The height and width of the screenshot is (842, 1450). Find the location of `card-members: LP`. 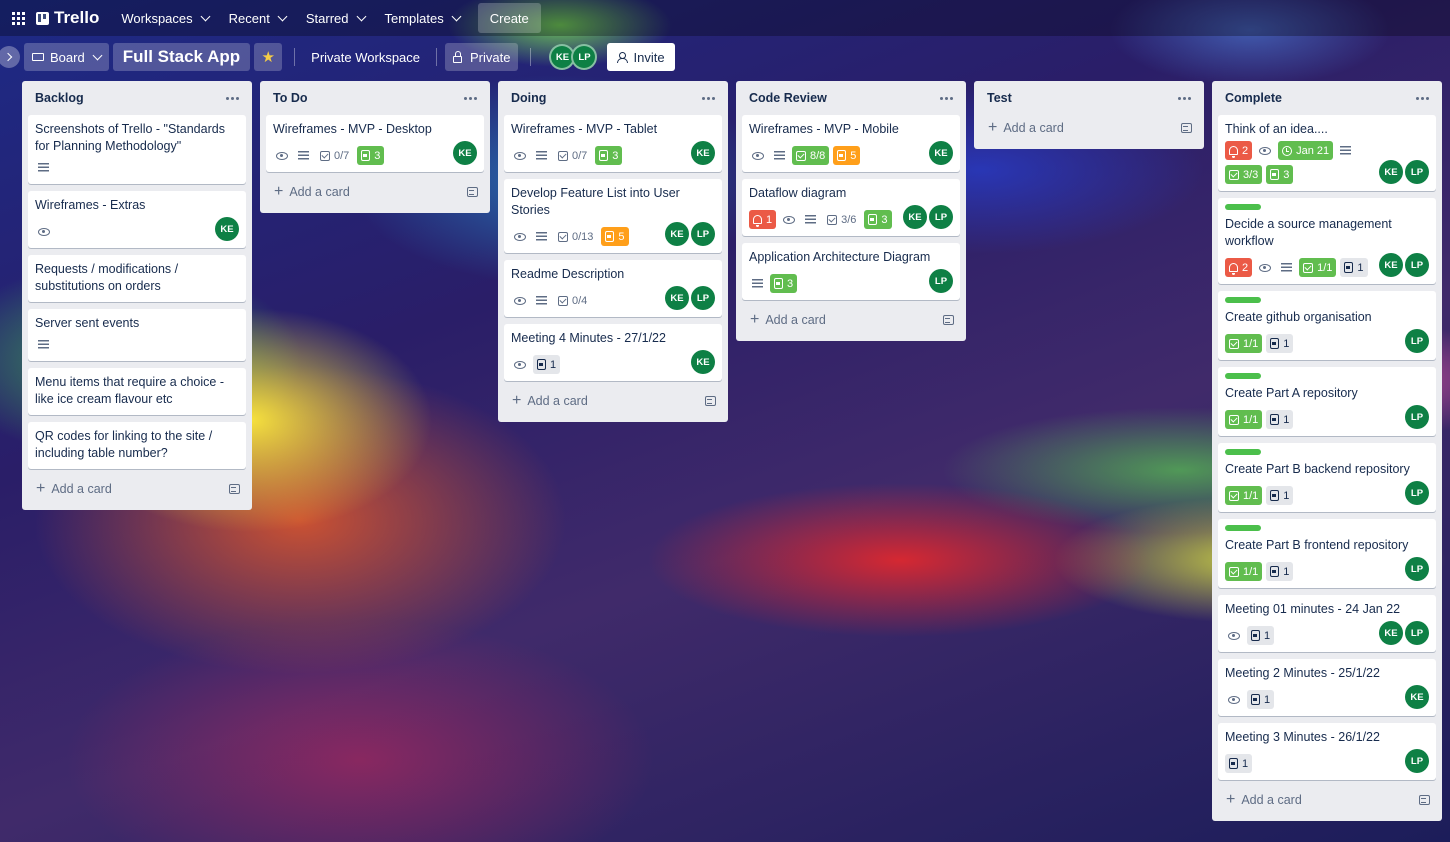

card-members: LP is located at coordinates (1417, 341).